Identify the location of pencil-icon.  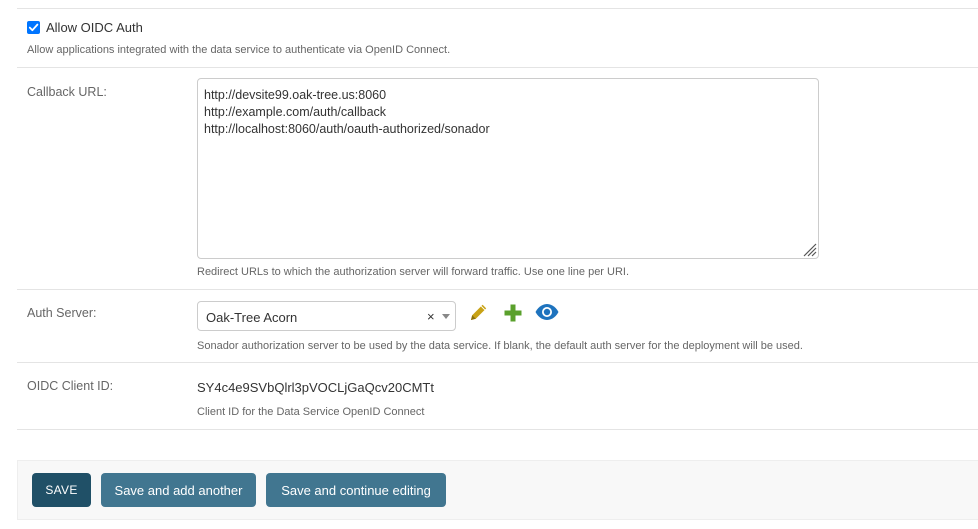
(478, 312).